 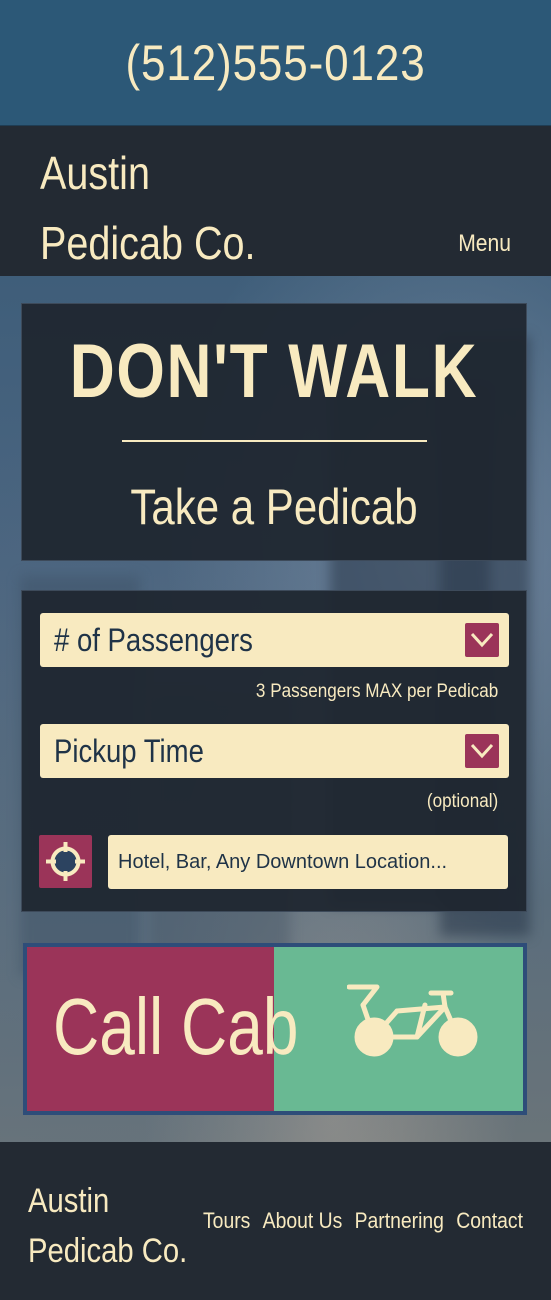 I want to click on call-cab-label: Call Cab, so click(x=176, y=1026).